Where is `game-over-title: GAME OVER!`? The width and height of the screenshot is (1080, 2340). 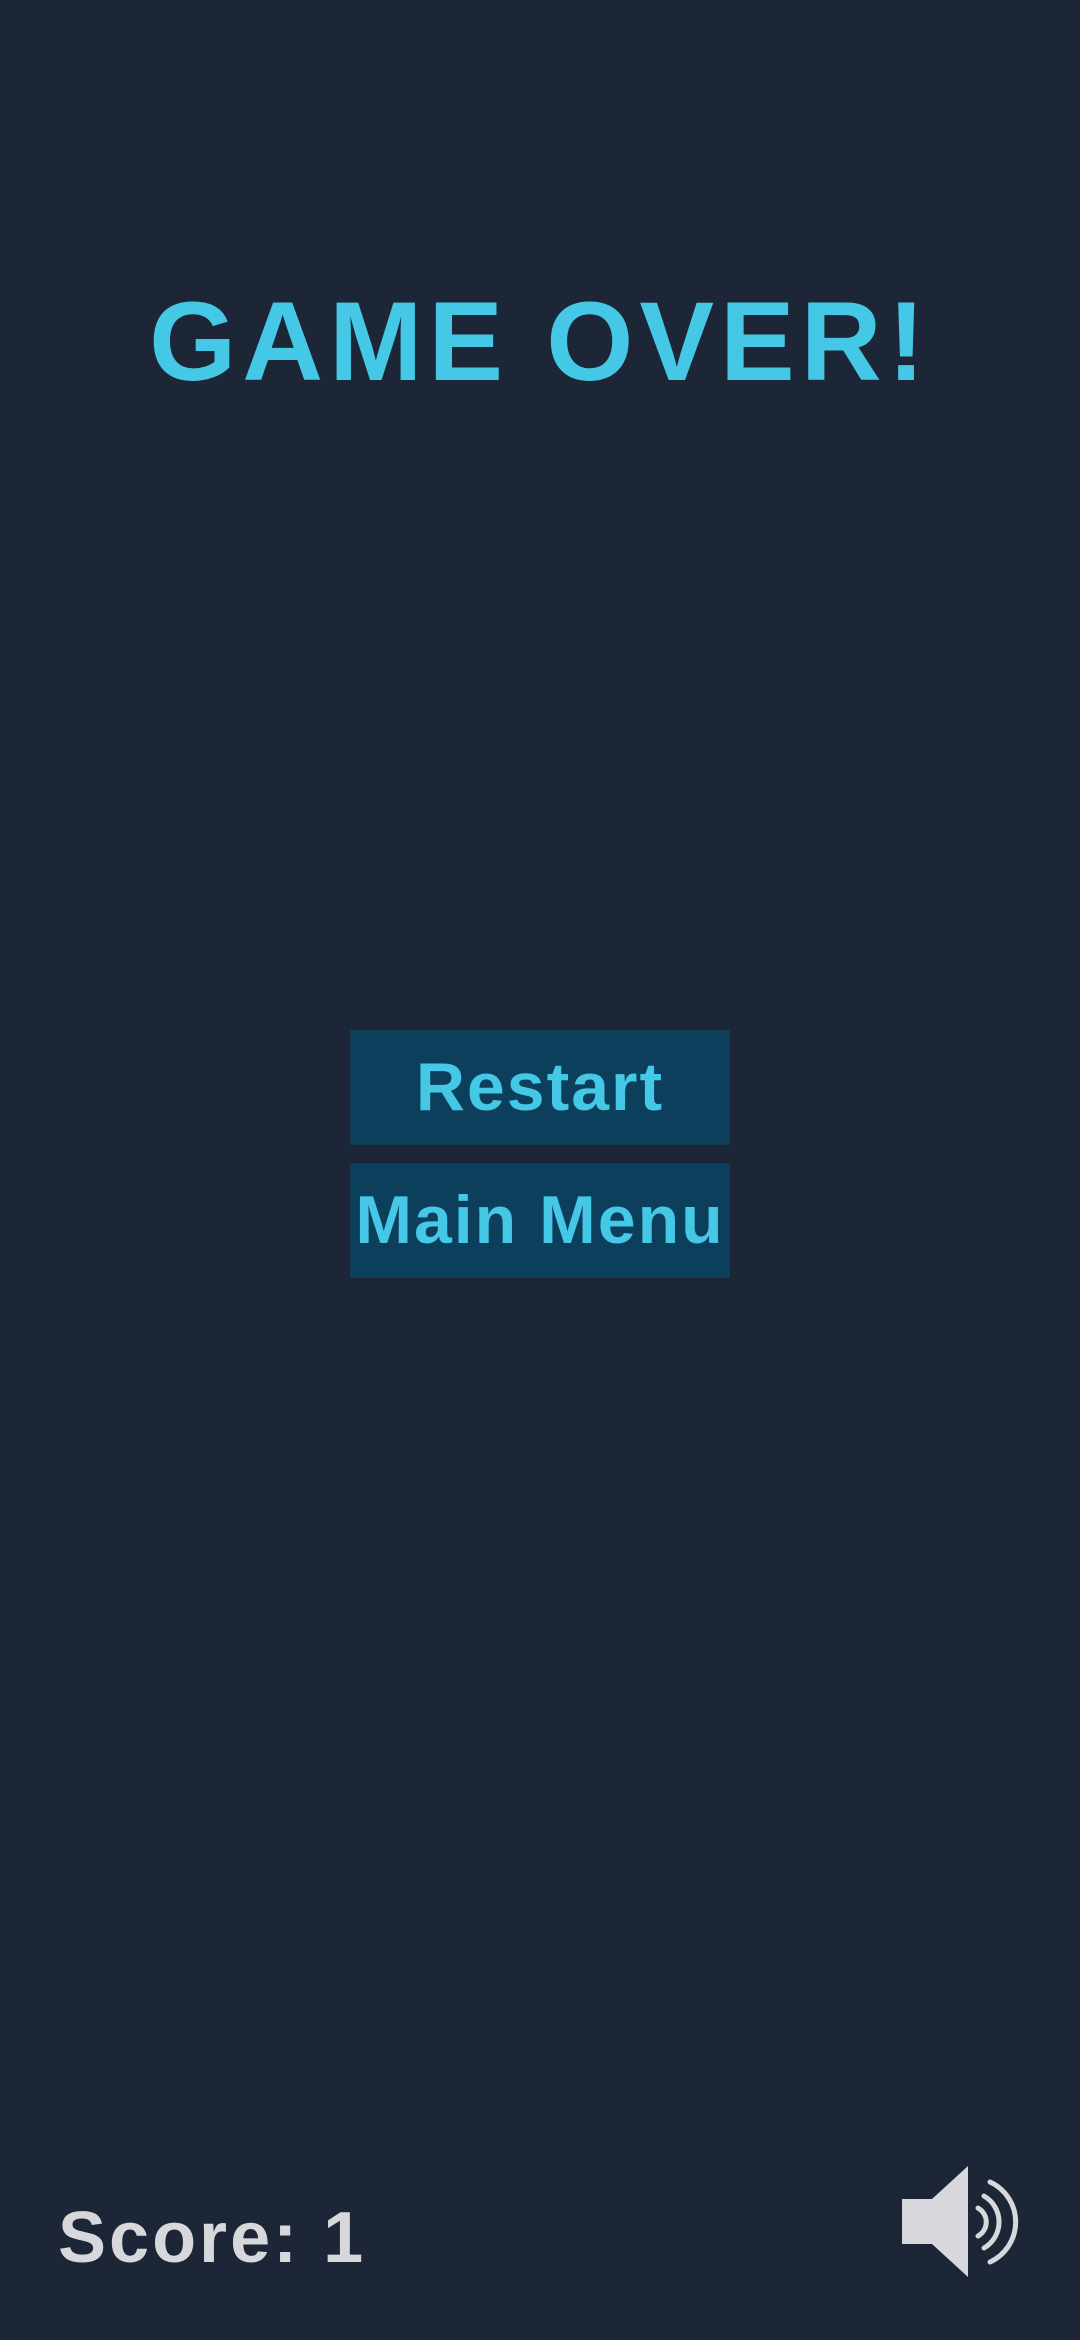
game-over-title: GAME OVER! is located at coordinates (540, 341).